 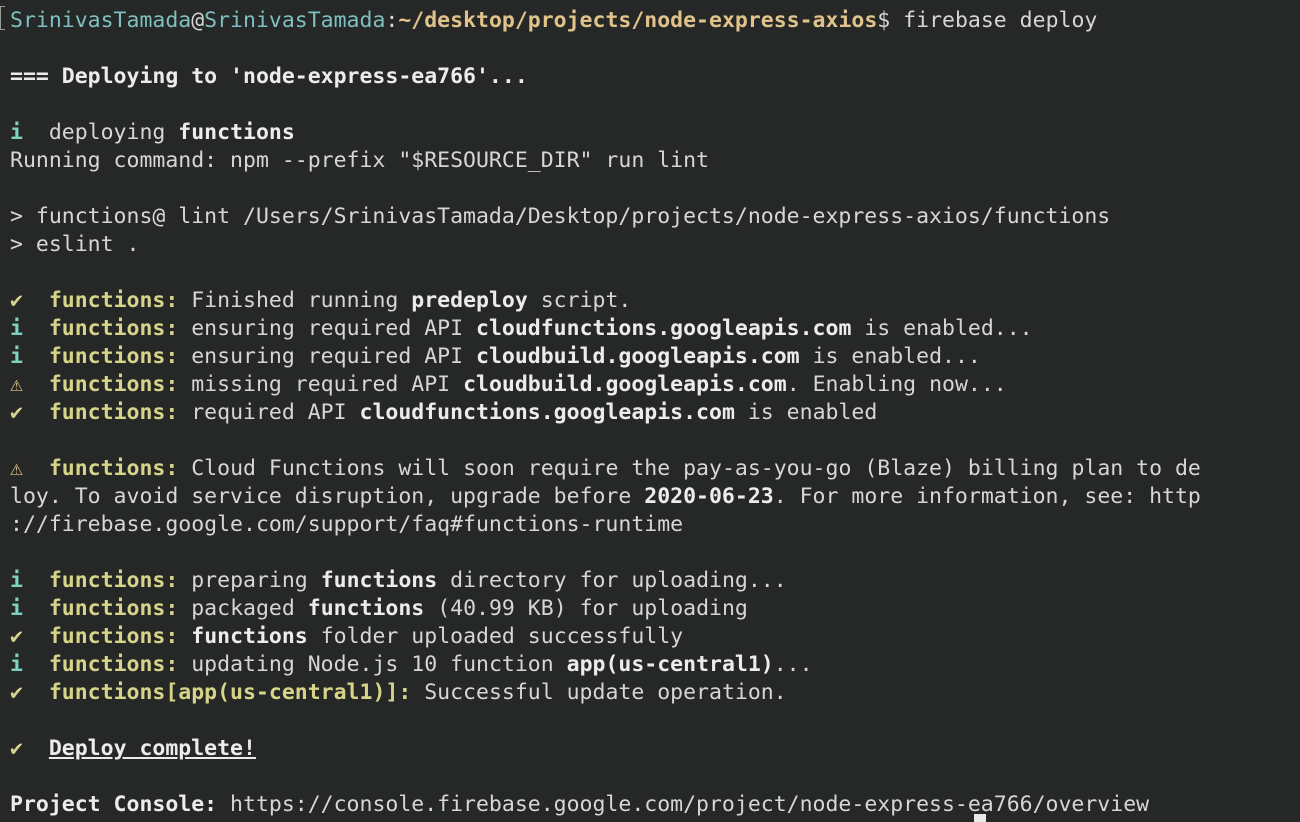 I want to click on prompt-host: SrinivasTamada, so click(x=295, y=20).